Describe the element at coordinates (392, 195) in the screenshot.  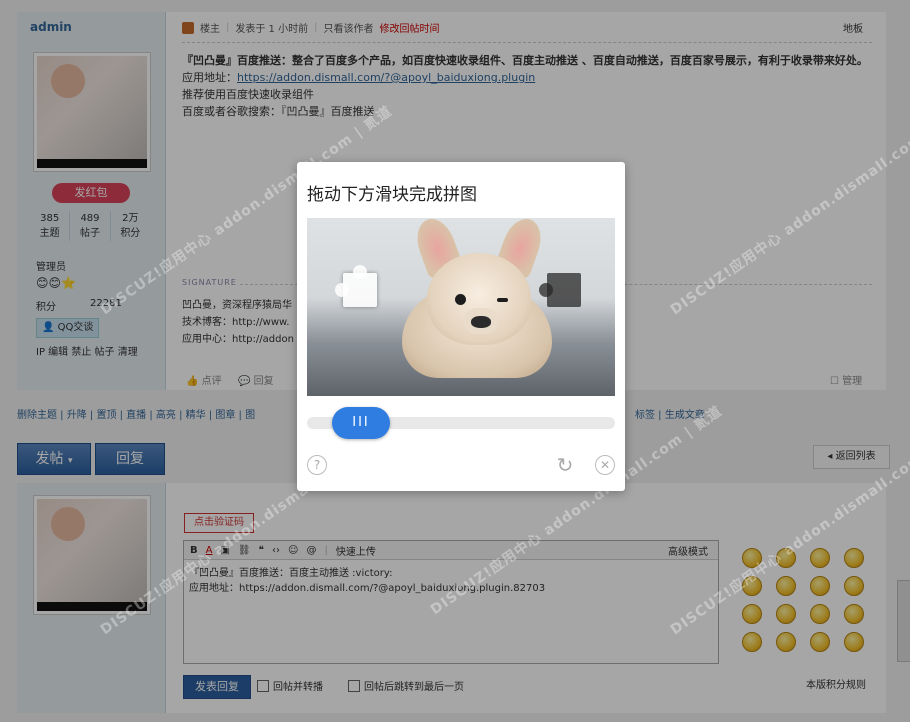
I see `captcha-title: 拖动下方滑块完成拼图` at that location.